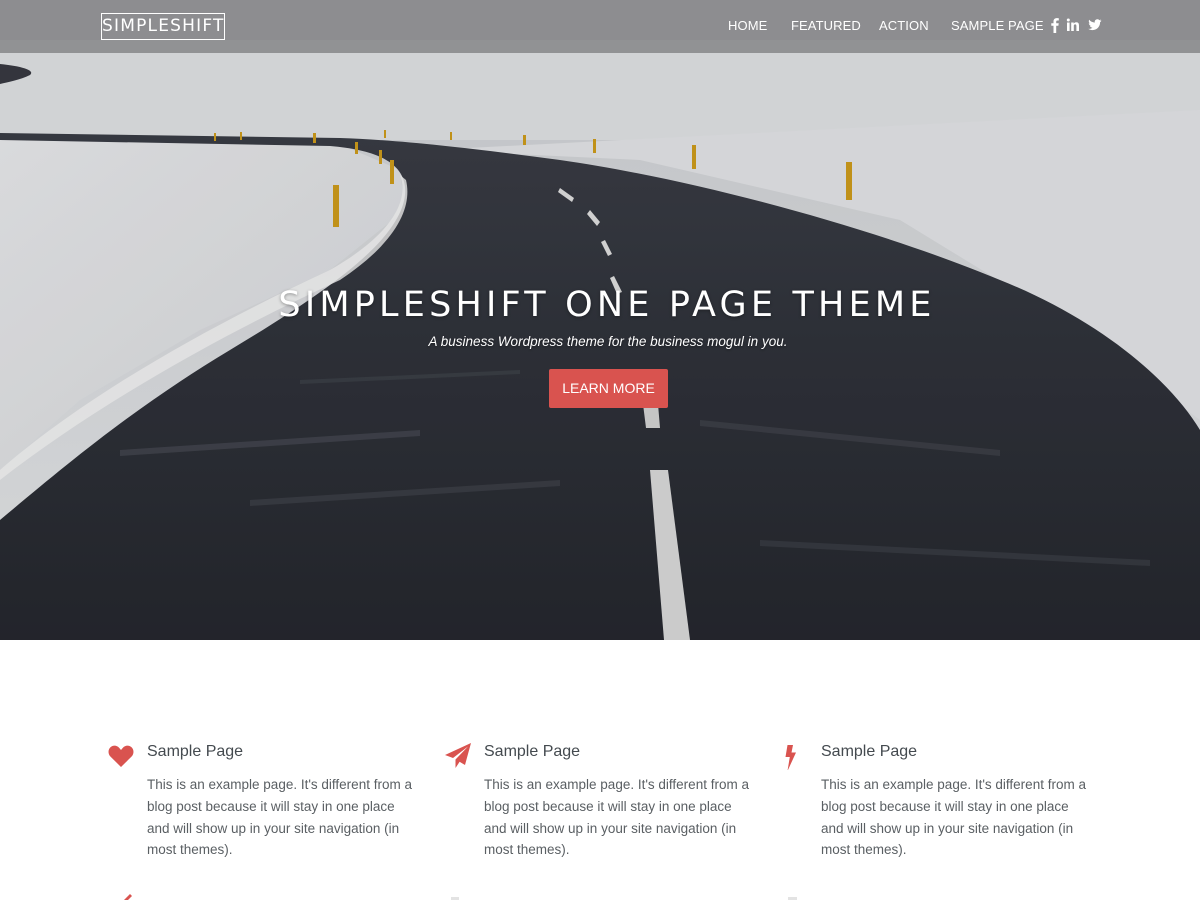  Describe the element at coordinates (1095, 25) in the screenshot. I see `twitter-icon` at that location.